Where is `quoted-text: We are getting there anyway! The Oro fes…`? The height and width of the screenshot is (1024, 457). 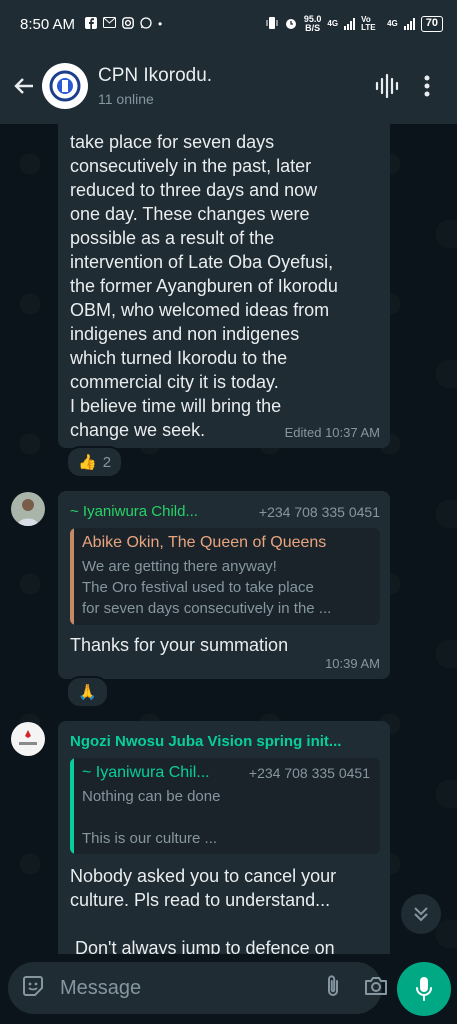 quoted-text: We are getting there anyway! The Oro fes… is located at coordinates (207, 587).